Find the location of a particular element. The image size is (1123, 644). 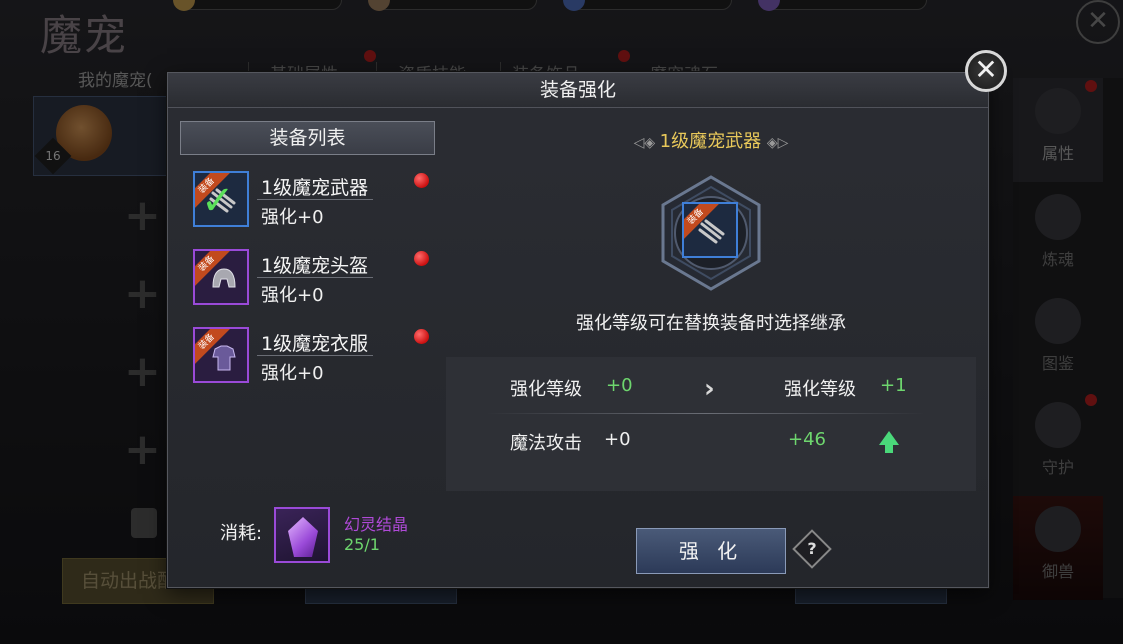

crystal-material-slot is located at coordinates (302, 535).